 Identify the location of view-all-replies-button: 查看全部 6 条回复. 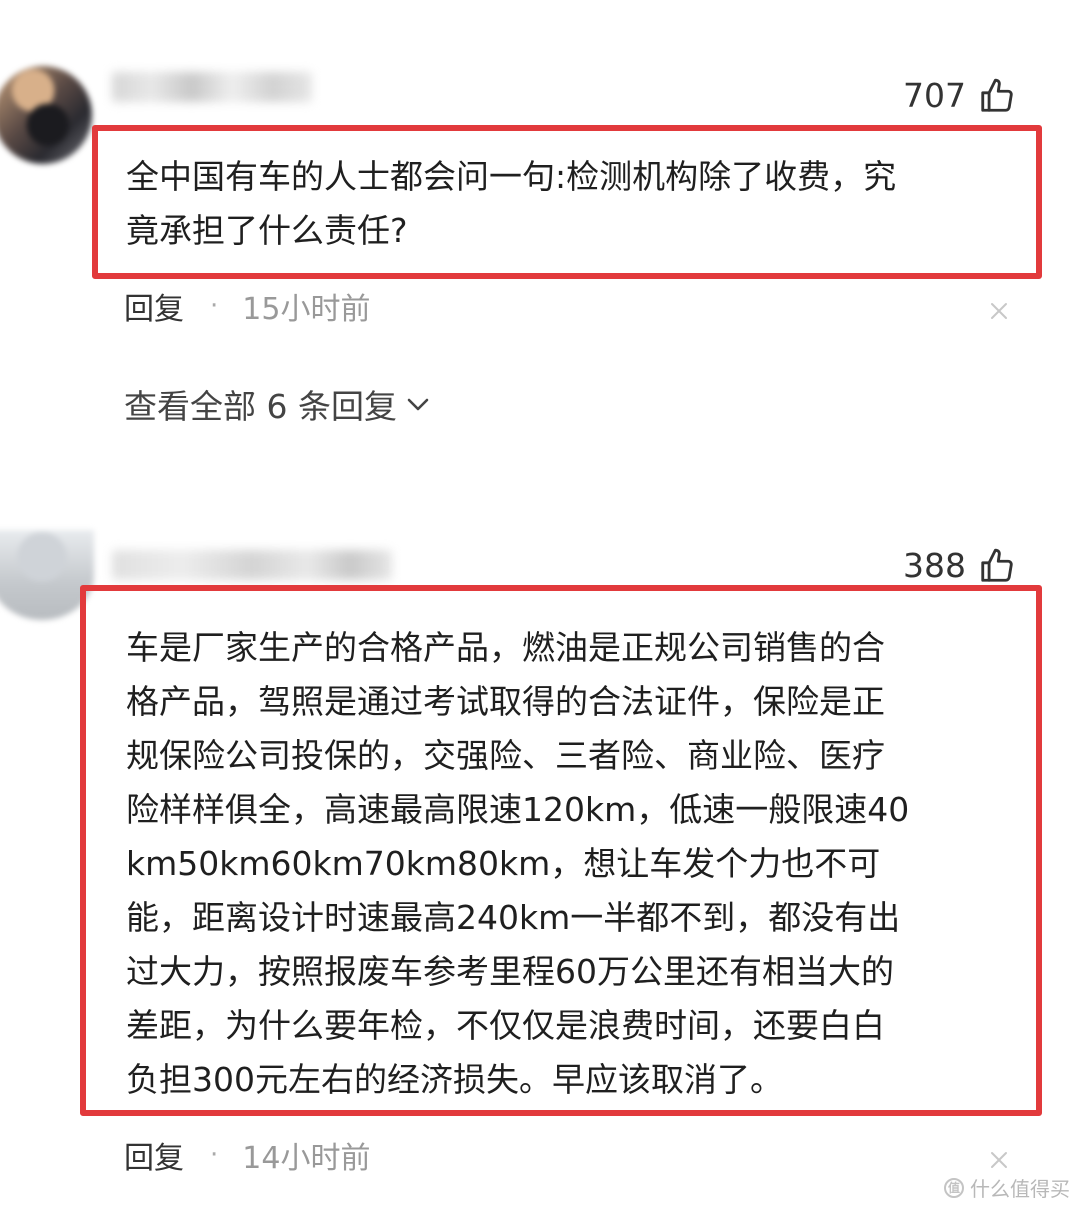
(277, 404).